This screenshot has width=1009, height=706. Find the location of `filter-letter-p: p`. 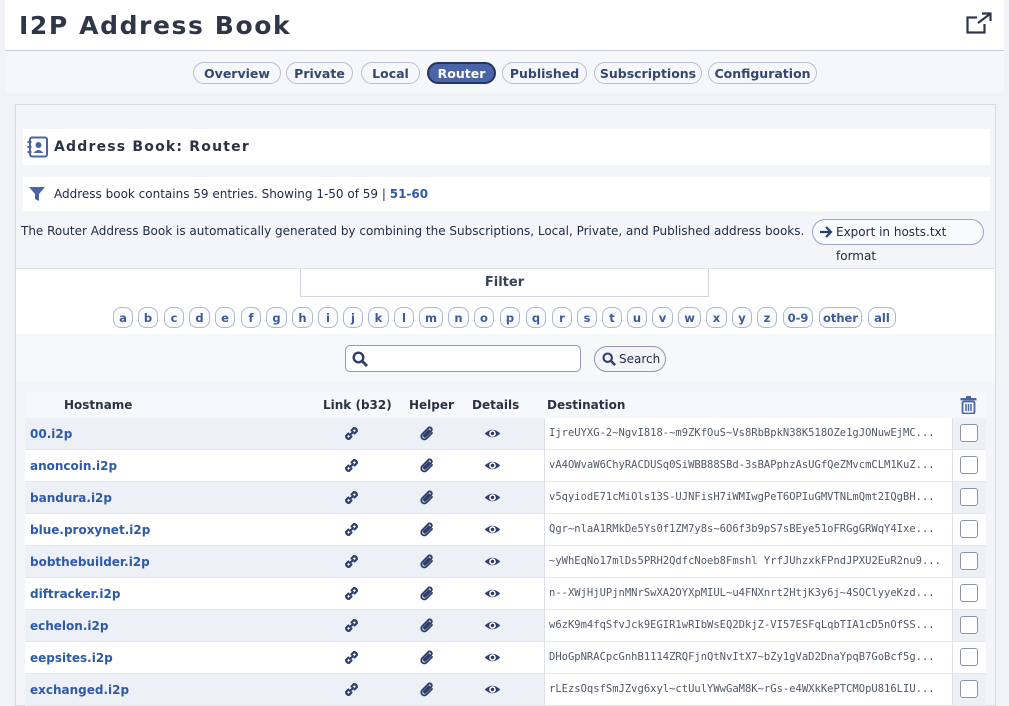

filter-letter-p: p is located at coordinates (510, 317).